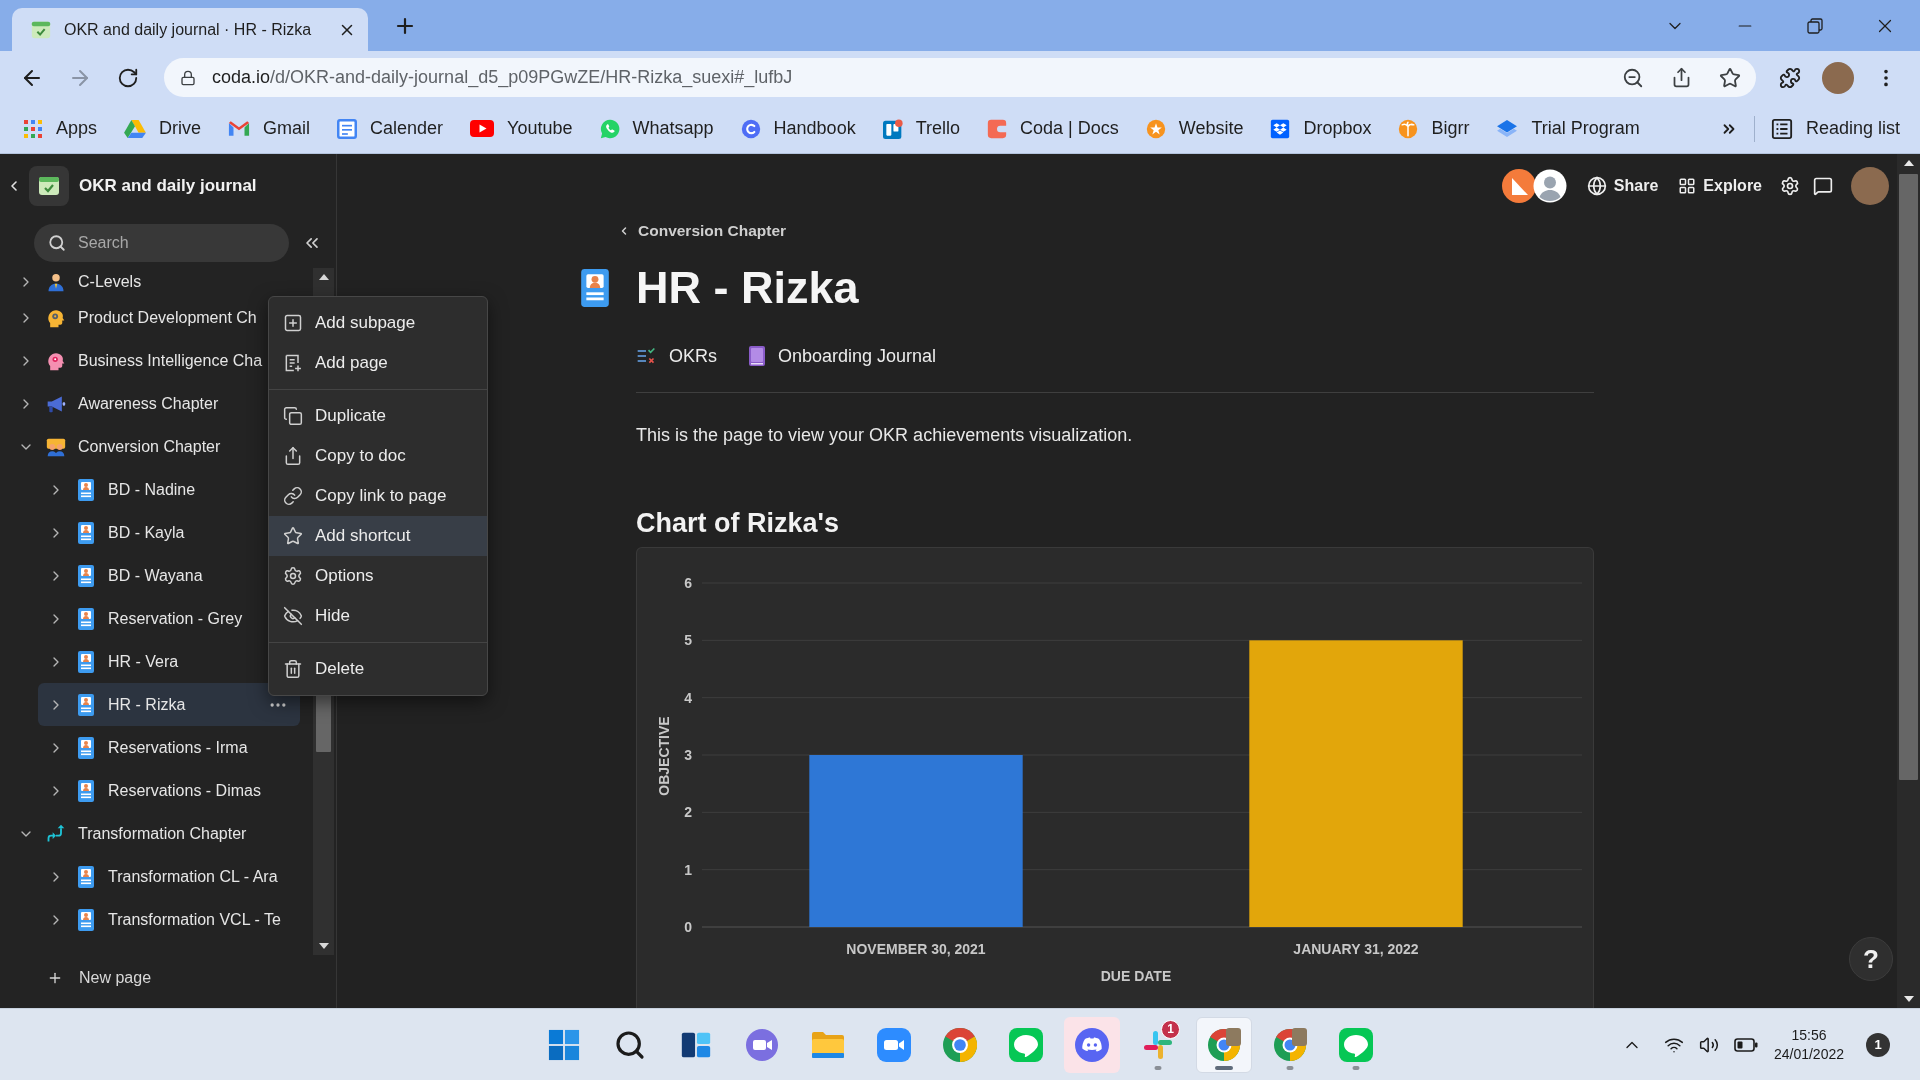  What do you see at coordinates (1790, 186) in the screenshot?
I see `settings-icon` at bounding box center [1790, 186].